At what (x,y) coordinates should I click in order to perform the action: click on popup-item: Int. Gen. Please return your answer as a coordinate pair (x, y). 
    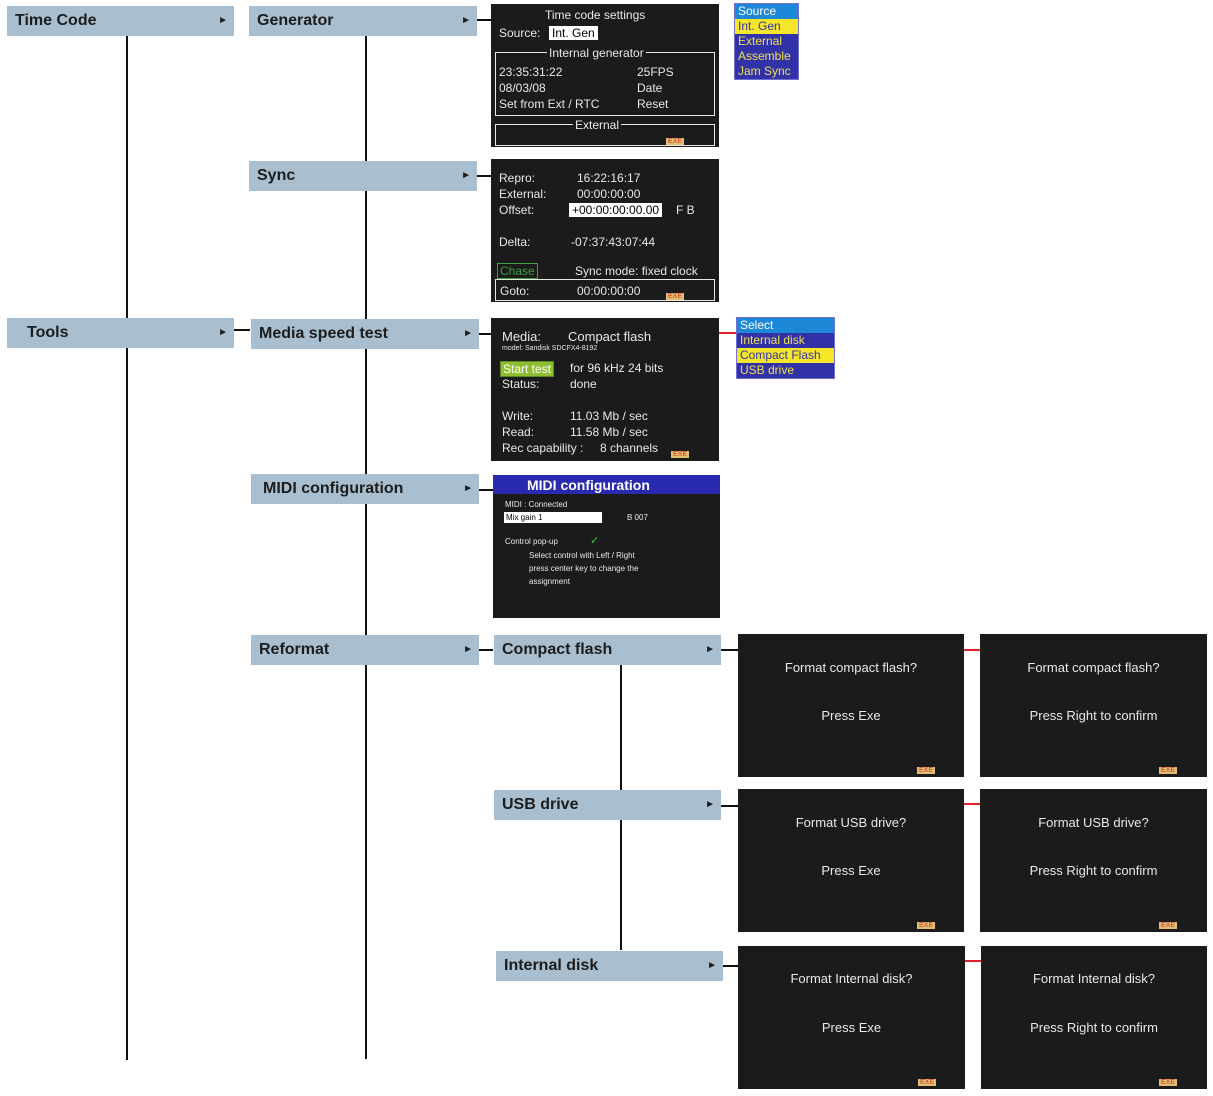
    Looking at the image, I should click on (766, 26).